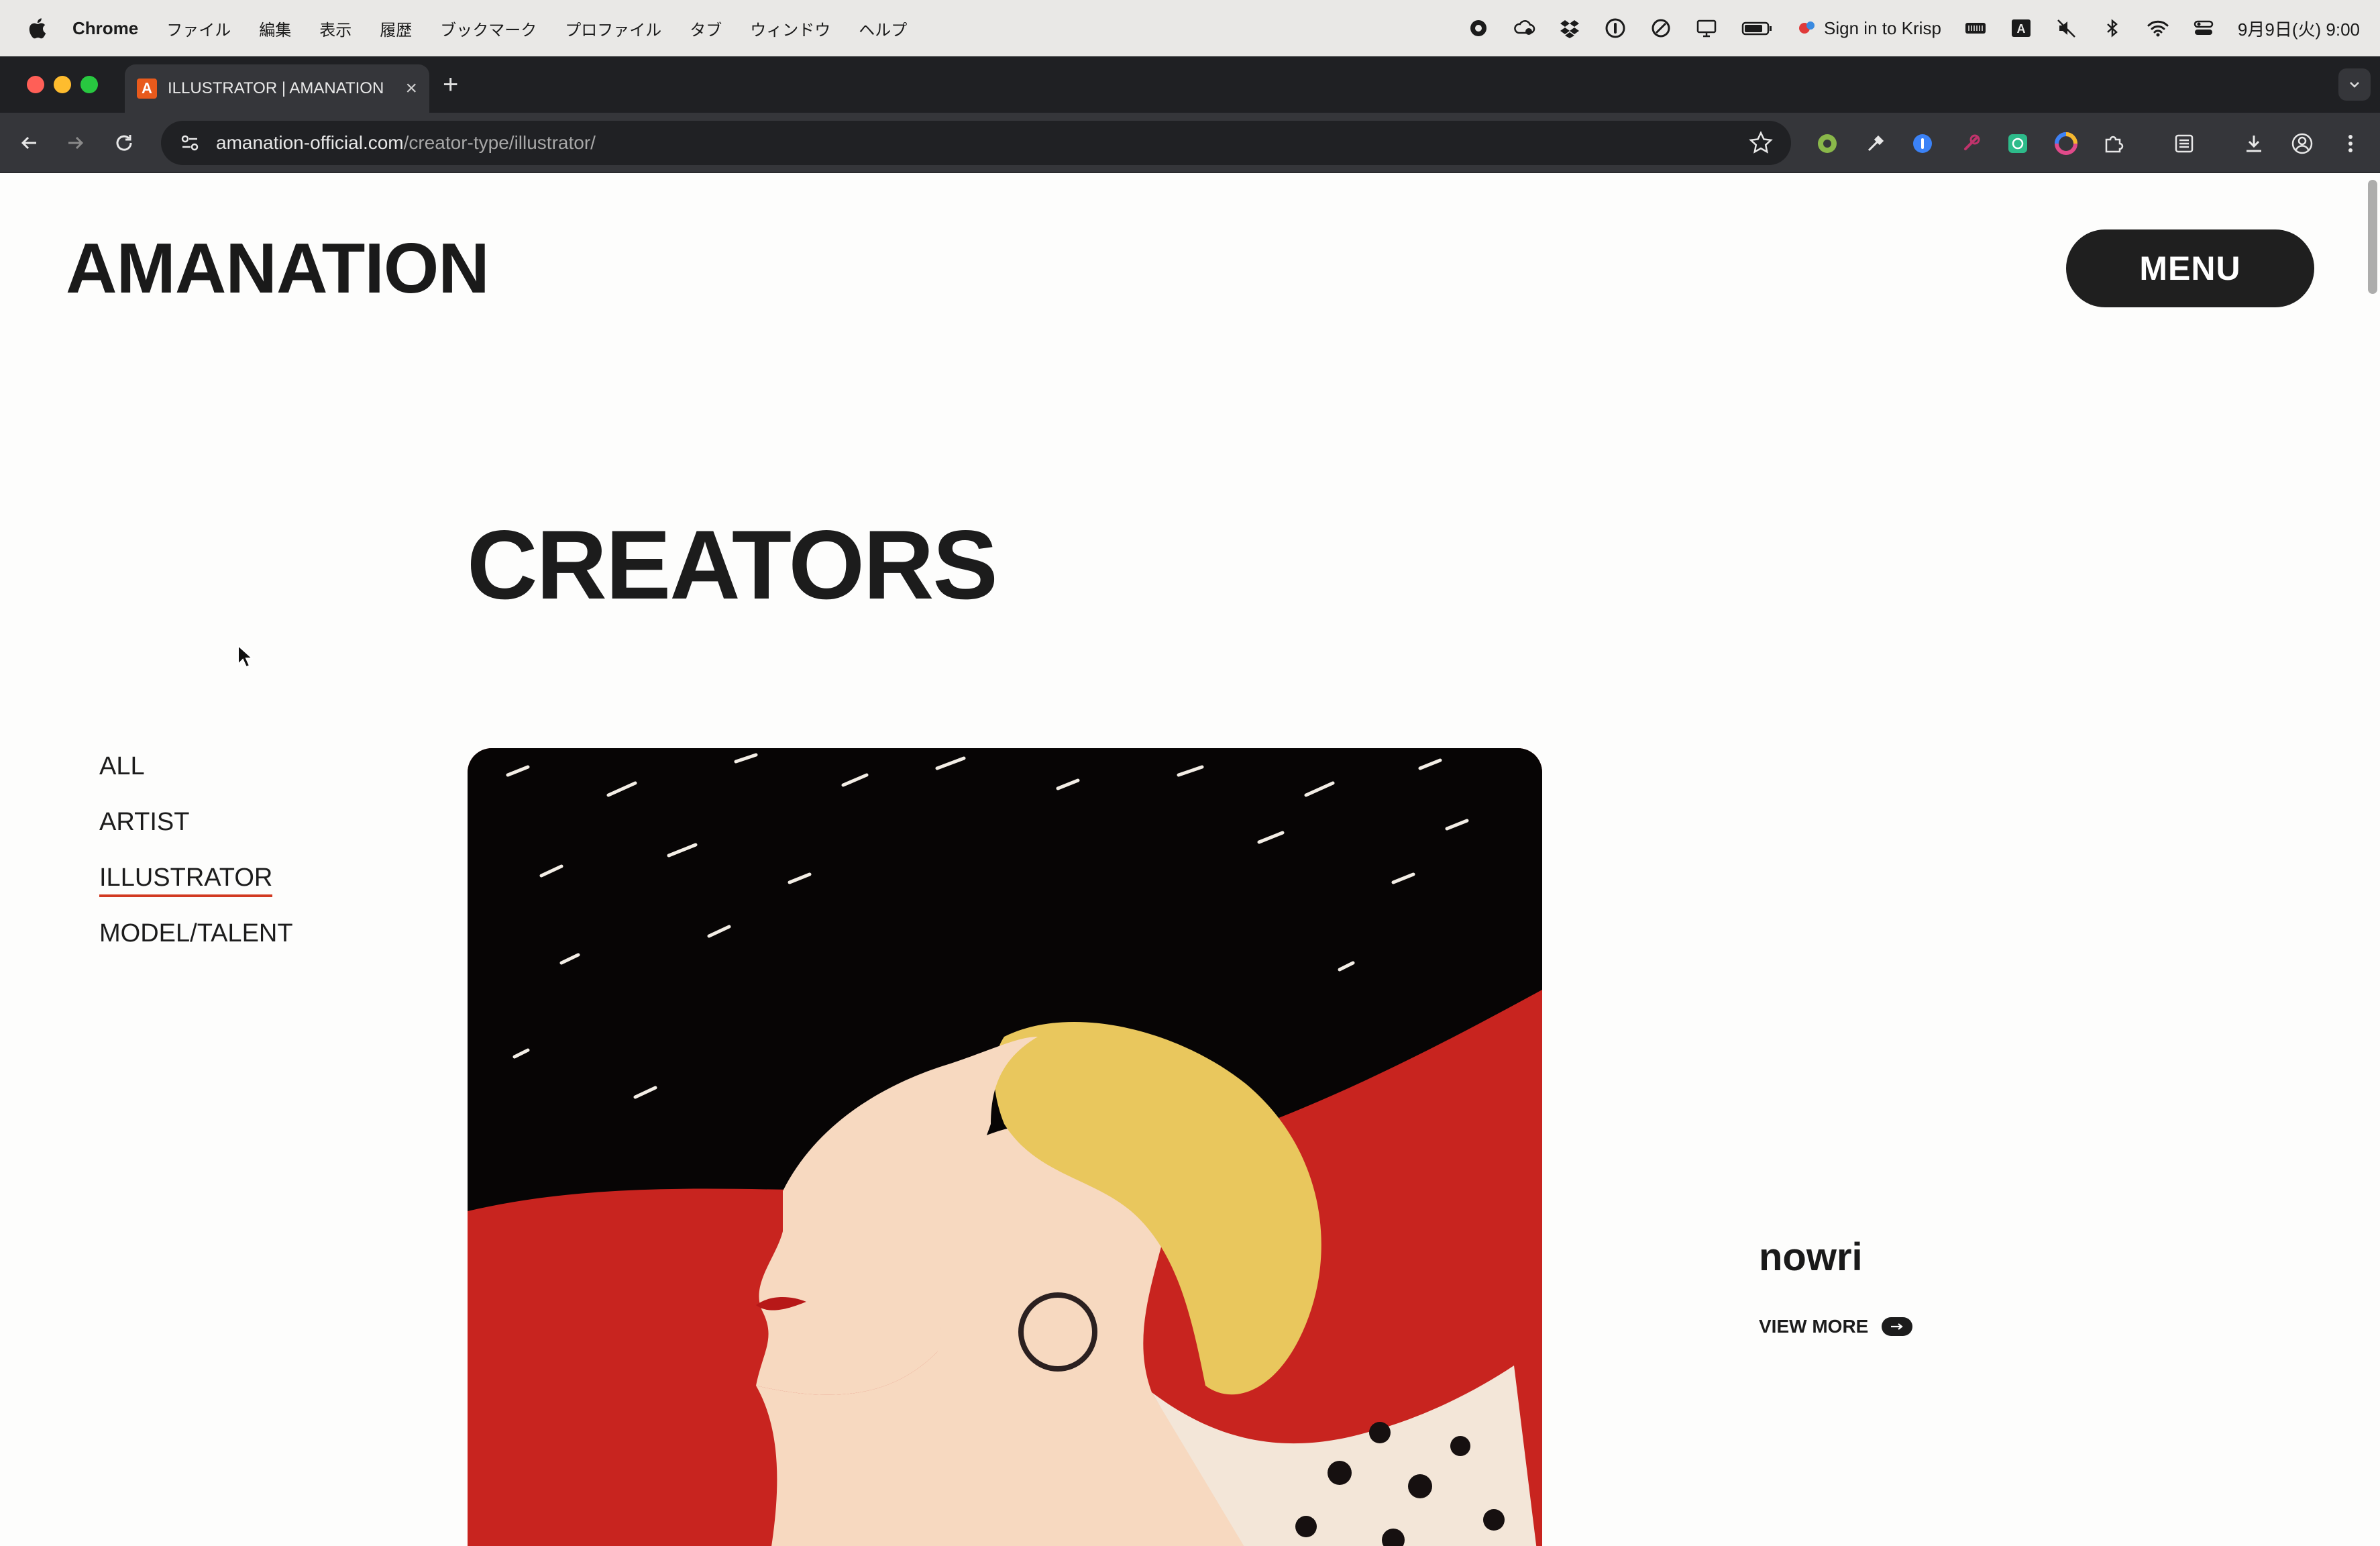  Describe the element at coordinates (2066, 29) in the screenshot. I see `mute-icon` at that location.